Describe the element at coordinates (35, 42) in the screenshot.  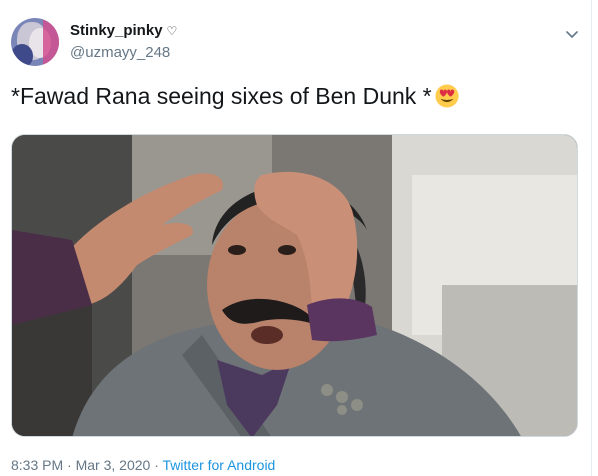
I see `avatar` at that location.